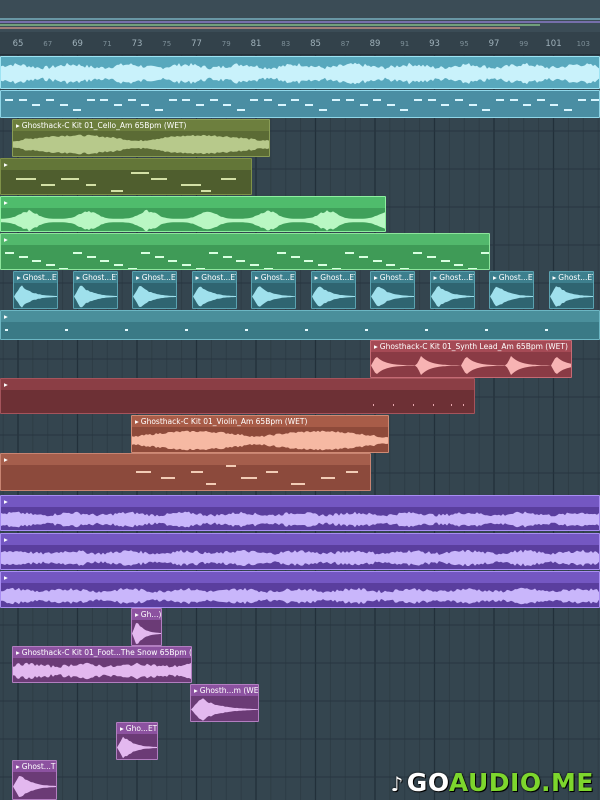  I want to click on audio-clip-ghost-t: ▸ Ghost...T), so click(34, 780).